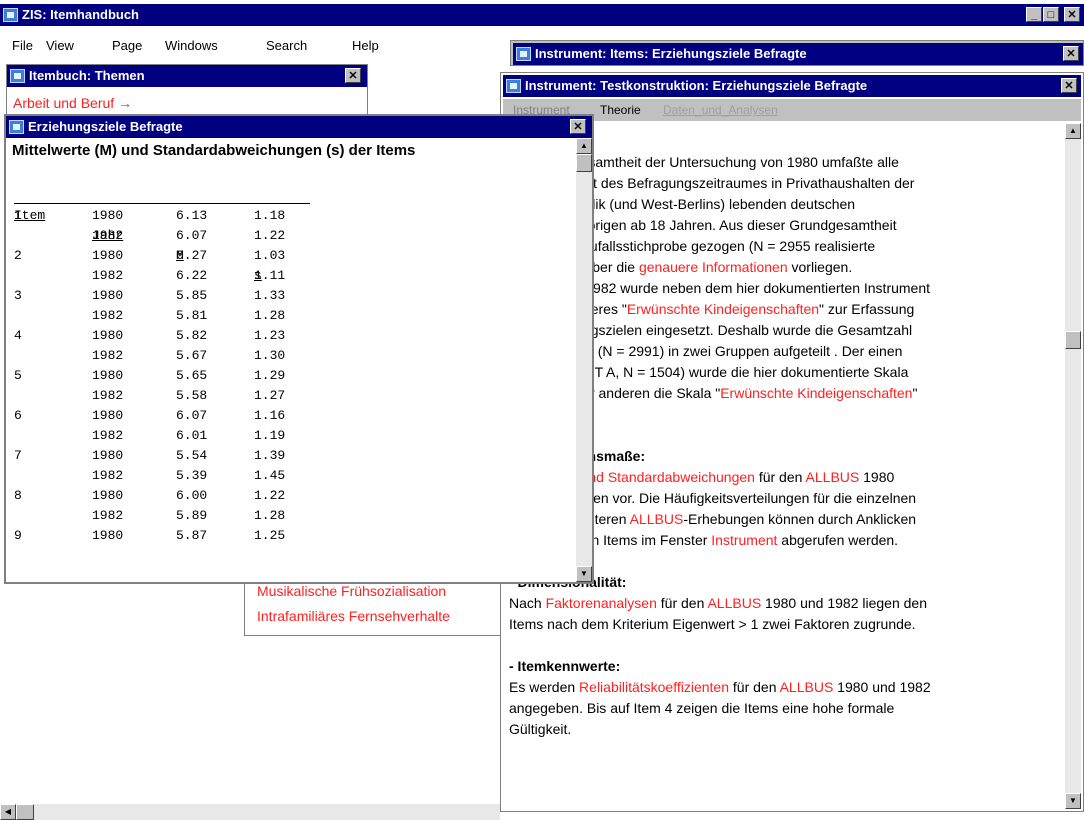 This screenshot has width=1084, height=820. I want to click on text-segment: " zur Erfassung, so click(867, 309).